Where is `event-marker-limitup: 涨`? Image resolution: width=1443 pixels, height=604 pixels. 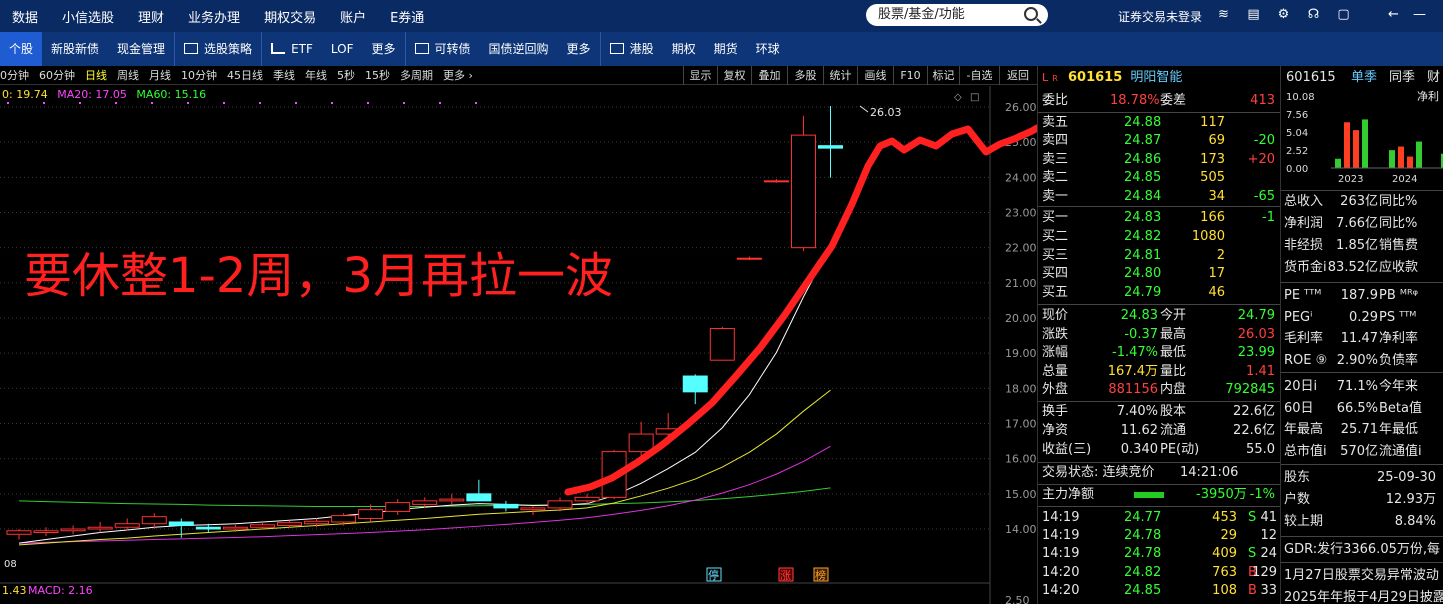 event-marker-limitup: 涨 is located at coordinates (785, 575).